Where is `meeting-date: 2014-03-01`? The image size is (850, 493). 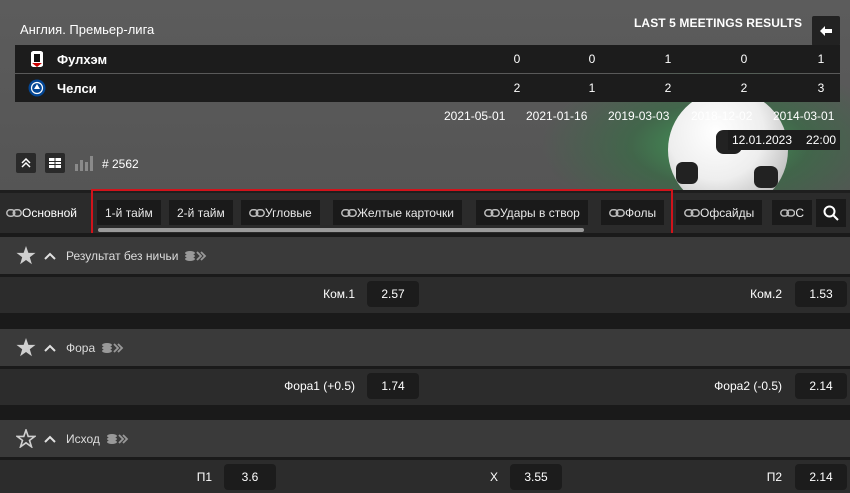
meeting-date: 2014-03-01 is located at coordinates (804, 116).